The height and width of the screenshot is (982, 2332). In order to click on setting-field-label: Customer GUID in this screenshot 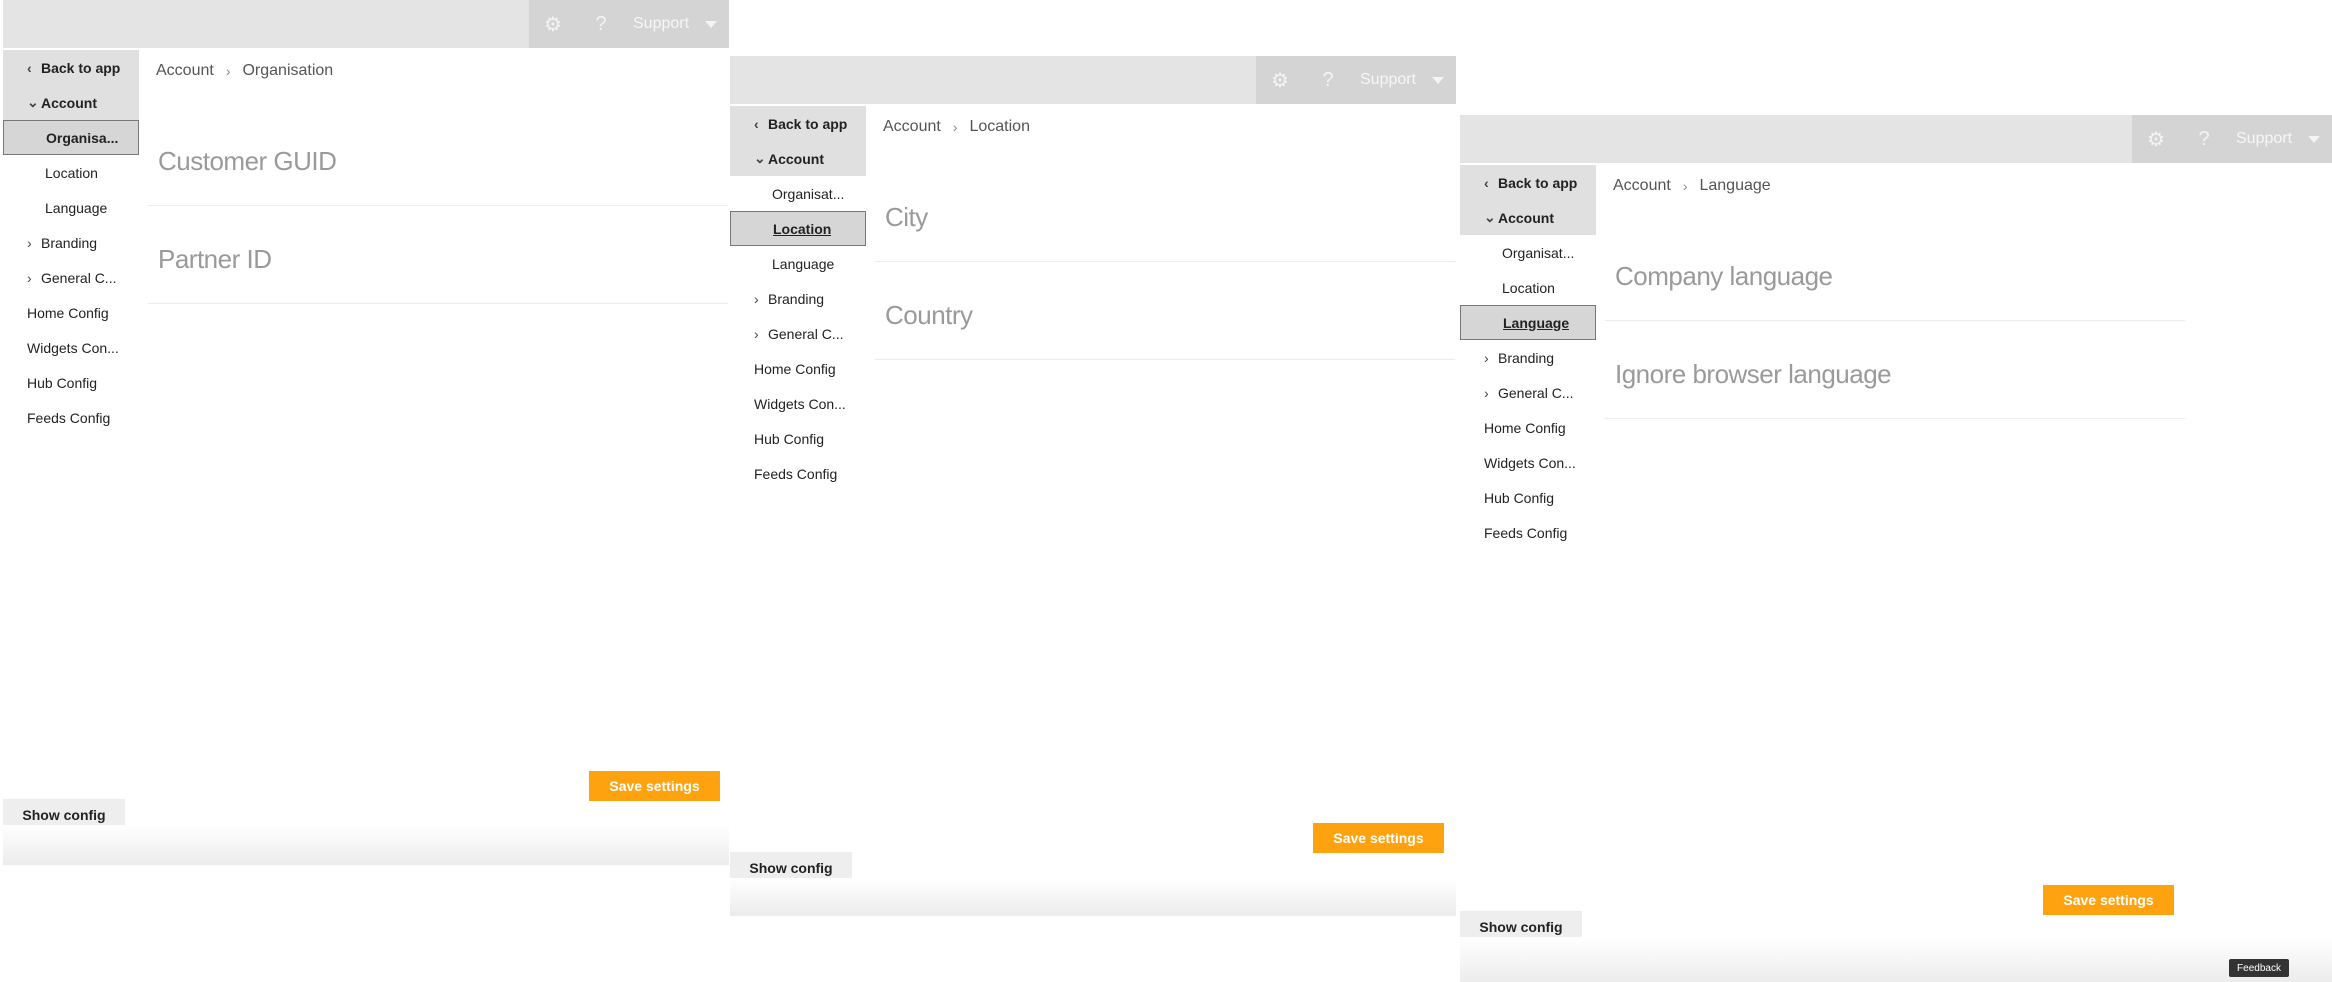, I will do `click(247, 161)`.